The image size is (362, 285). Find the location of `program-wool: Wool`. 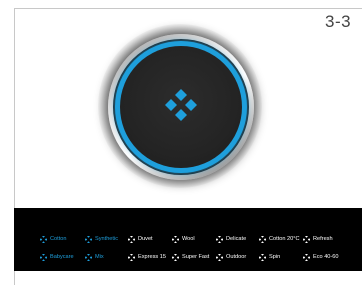

program-wool: Wool is located at coordinates (183, 239).